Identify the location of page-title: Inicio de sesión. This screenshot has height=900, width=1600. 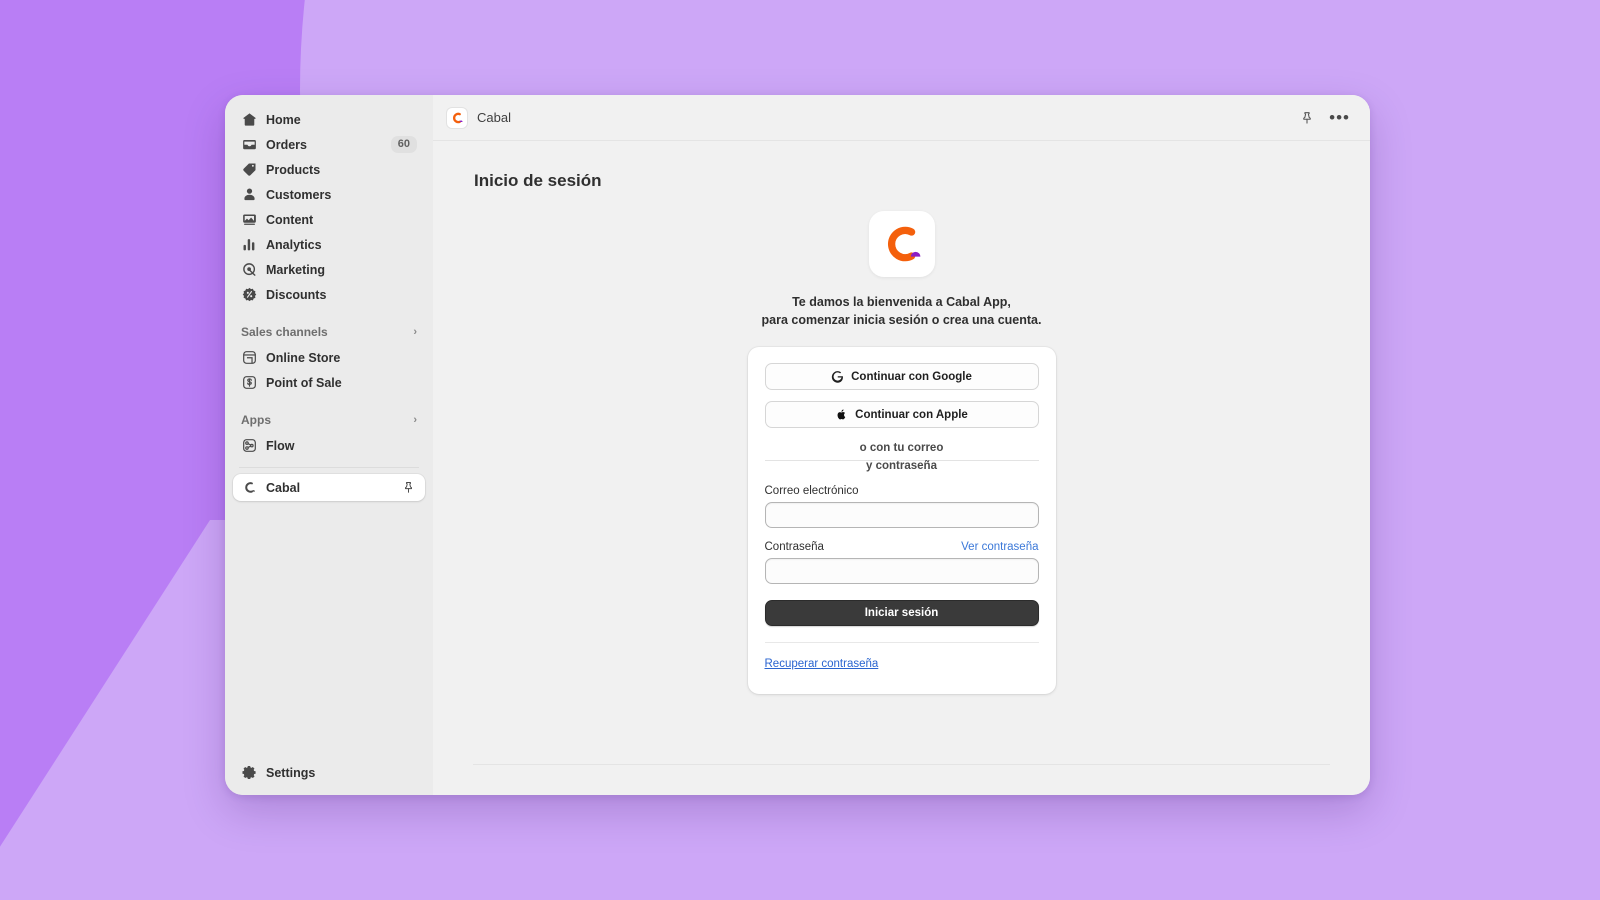
(538, 180).